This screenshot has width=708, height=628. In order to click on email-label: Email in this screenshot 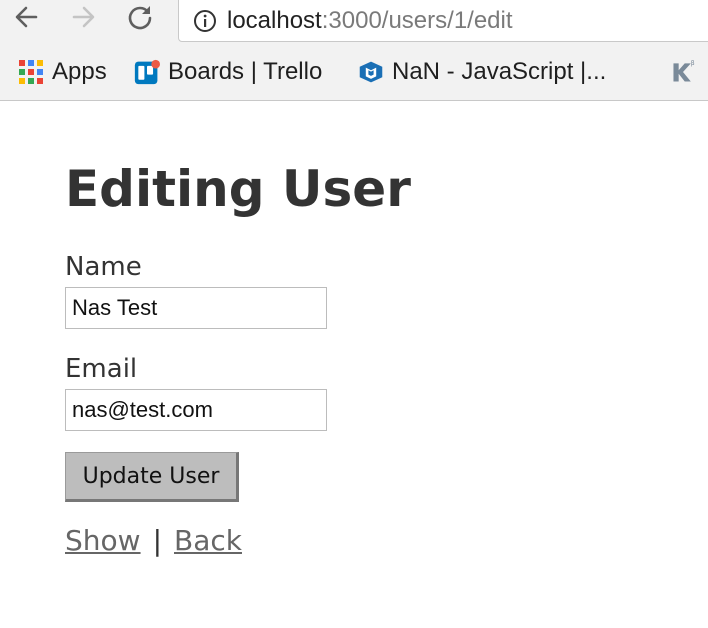, I will do `click(101, 369)`.